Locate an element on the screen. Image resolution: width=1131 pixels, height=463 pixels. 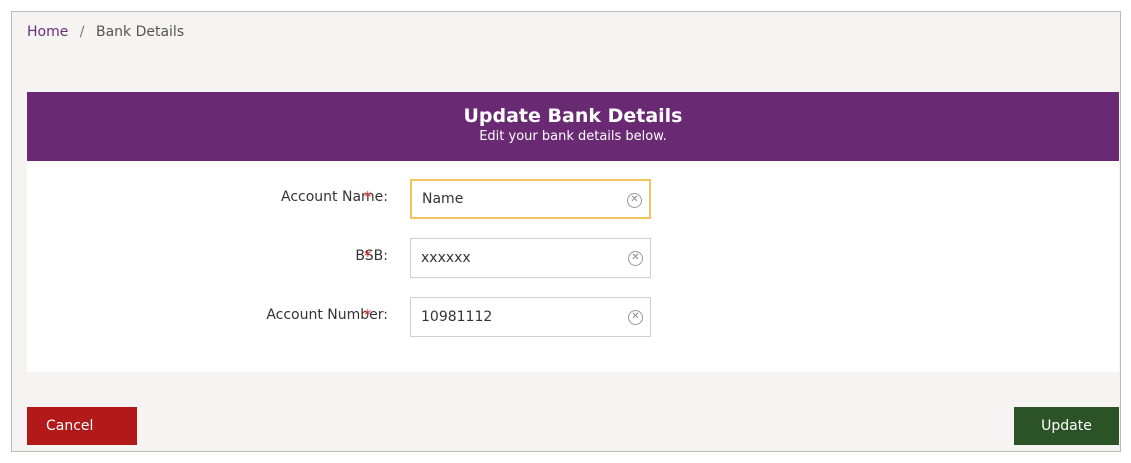
form-row-bsb: BSB: * ✕ is located at coordinates (573, 258).